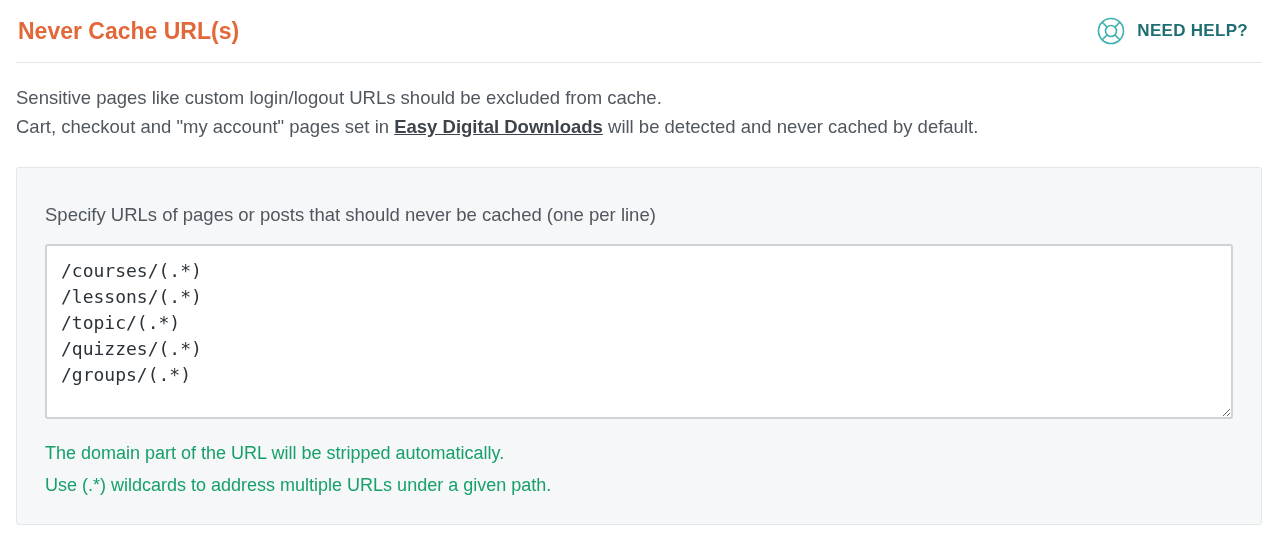 This screenshot has width=1280, height=545. I want to click on description-text: Cart, checkout and "my account" pages set in Easy Digital Downloads will be detected and never cached by default., so click(498, 127).